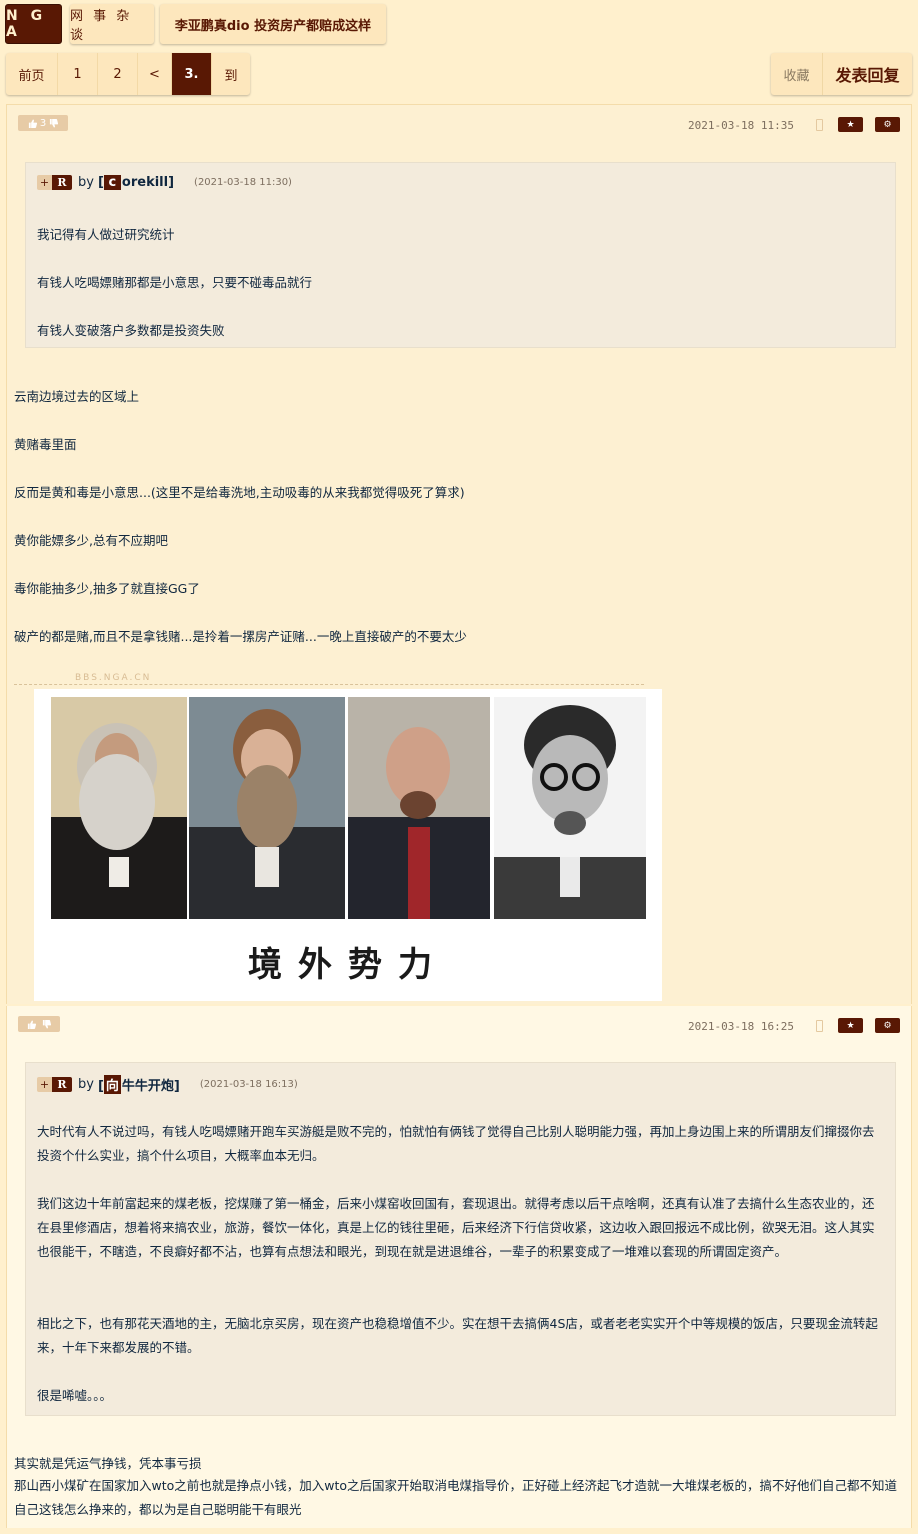  I want to click on quote-line: 我记得有人做过研究统计, so click(106, 234).